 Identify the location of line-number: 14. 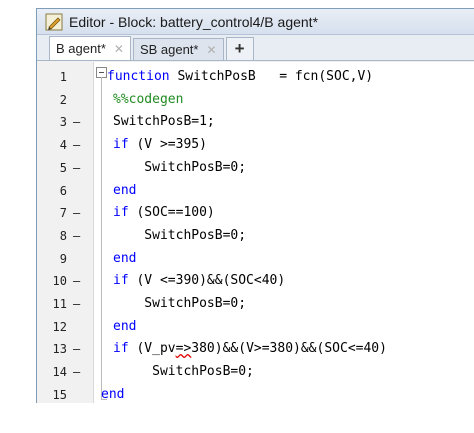
(59, 372).